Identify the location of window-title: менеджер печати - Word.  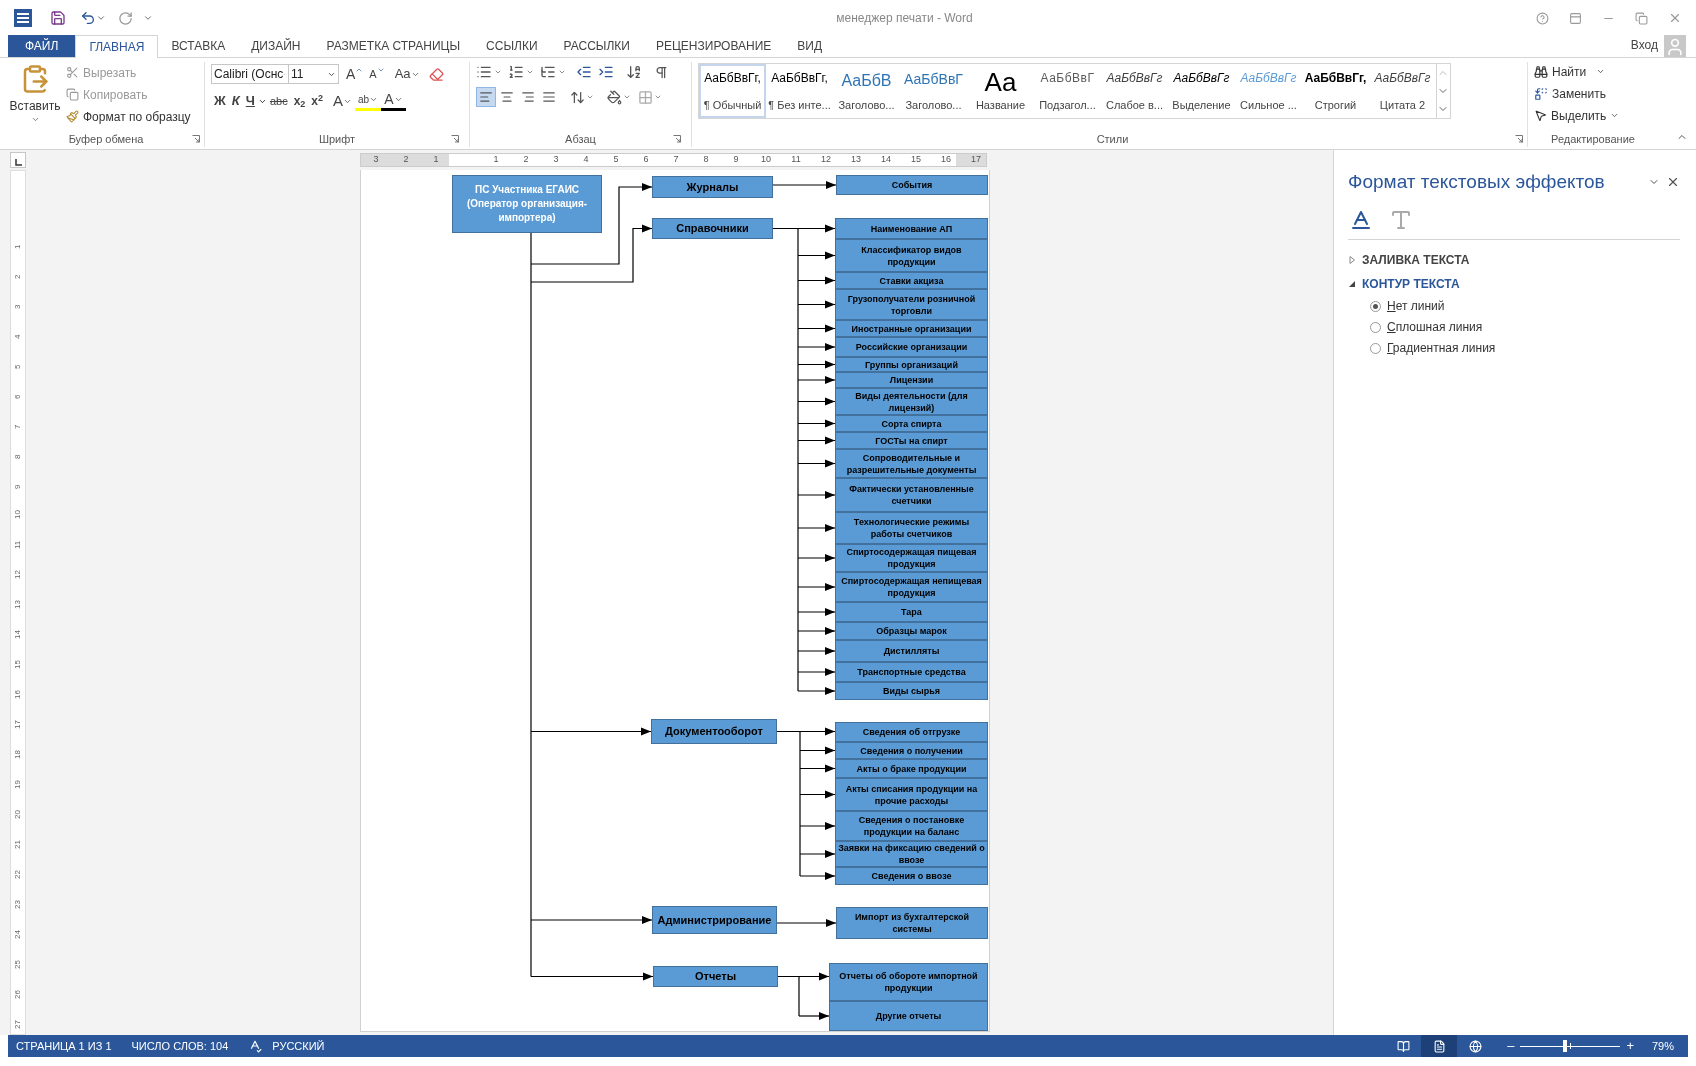
(904, 18).